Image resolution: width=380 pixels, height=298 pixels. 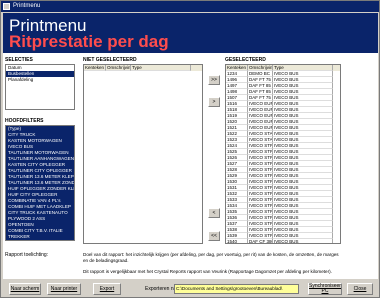 What do you see at coordinates (190, 6) in the screenshot?
I see `title-bar: Printmenu` at bounding box center [190, 6].